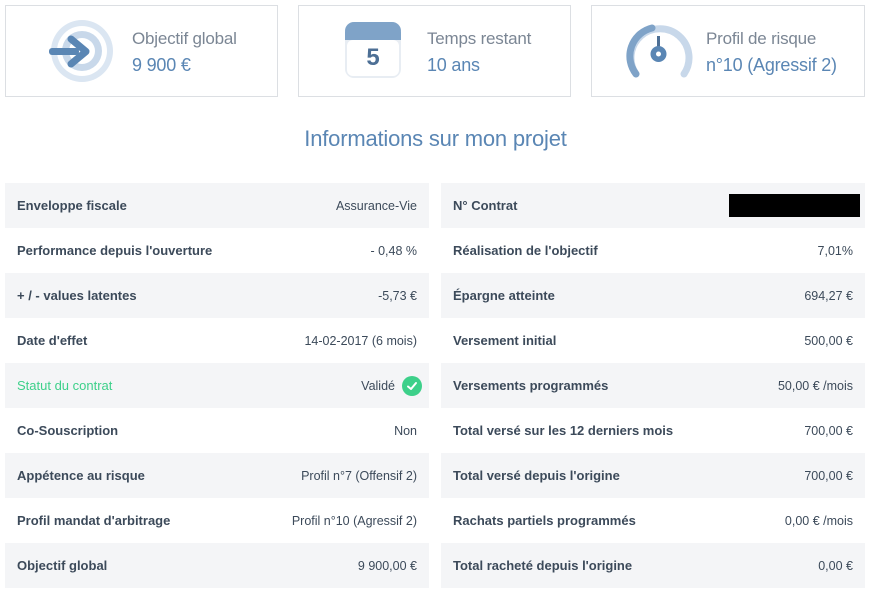 The width and height of the screenshot is (871, 593). What do you see at coordinates (52, 340) in the screenshot?
I see `row-label: Date d'effet` at bounding box center [52, 340].